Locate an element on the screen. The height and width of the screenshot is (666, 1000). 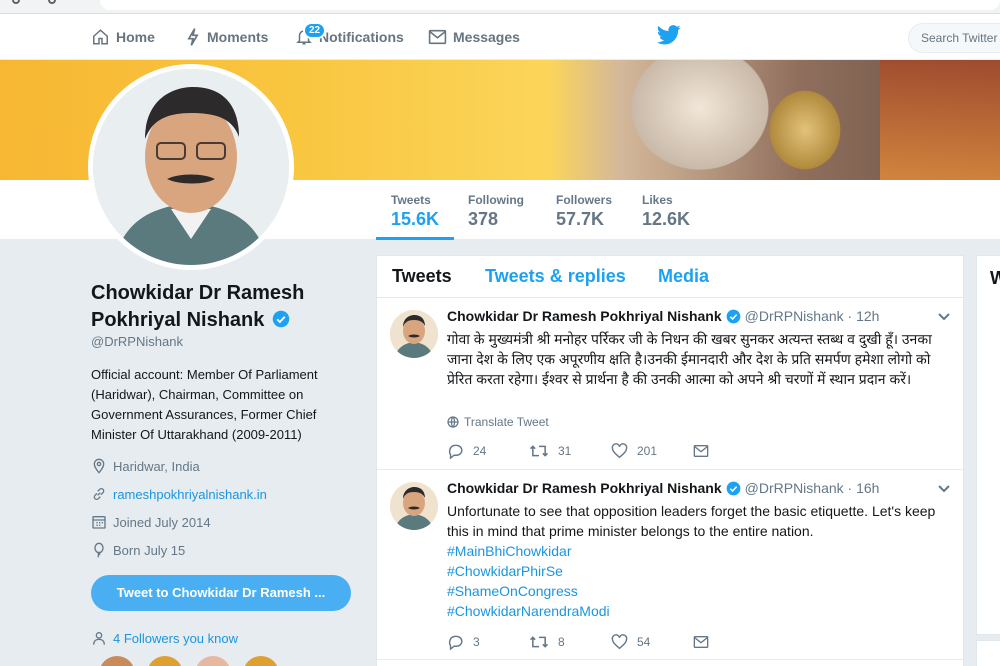
retweet-action: 8 is located at coordinates (570, 642).